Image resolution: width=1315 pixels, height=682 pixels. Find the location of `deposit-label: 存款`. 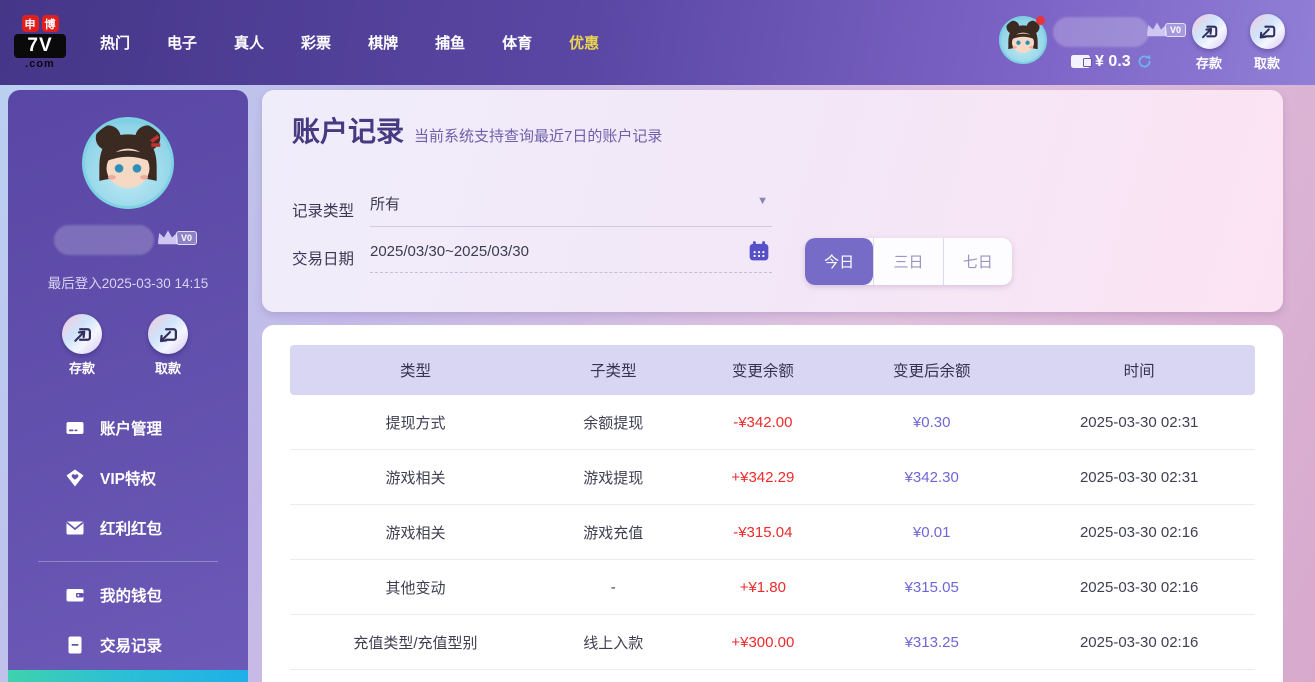

deposit-label: 存款 is located at coordinates (81, 368).